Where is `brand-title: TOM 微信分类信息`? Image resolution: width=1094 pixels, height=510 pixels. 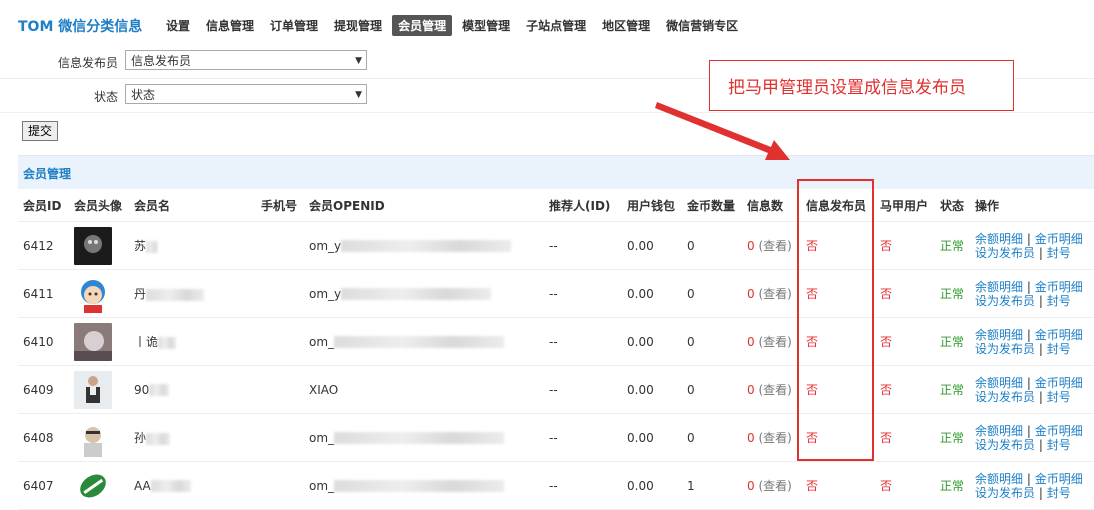
brand-title: TOM 微信分类信息 is located at coordinates (80, 26).